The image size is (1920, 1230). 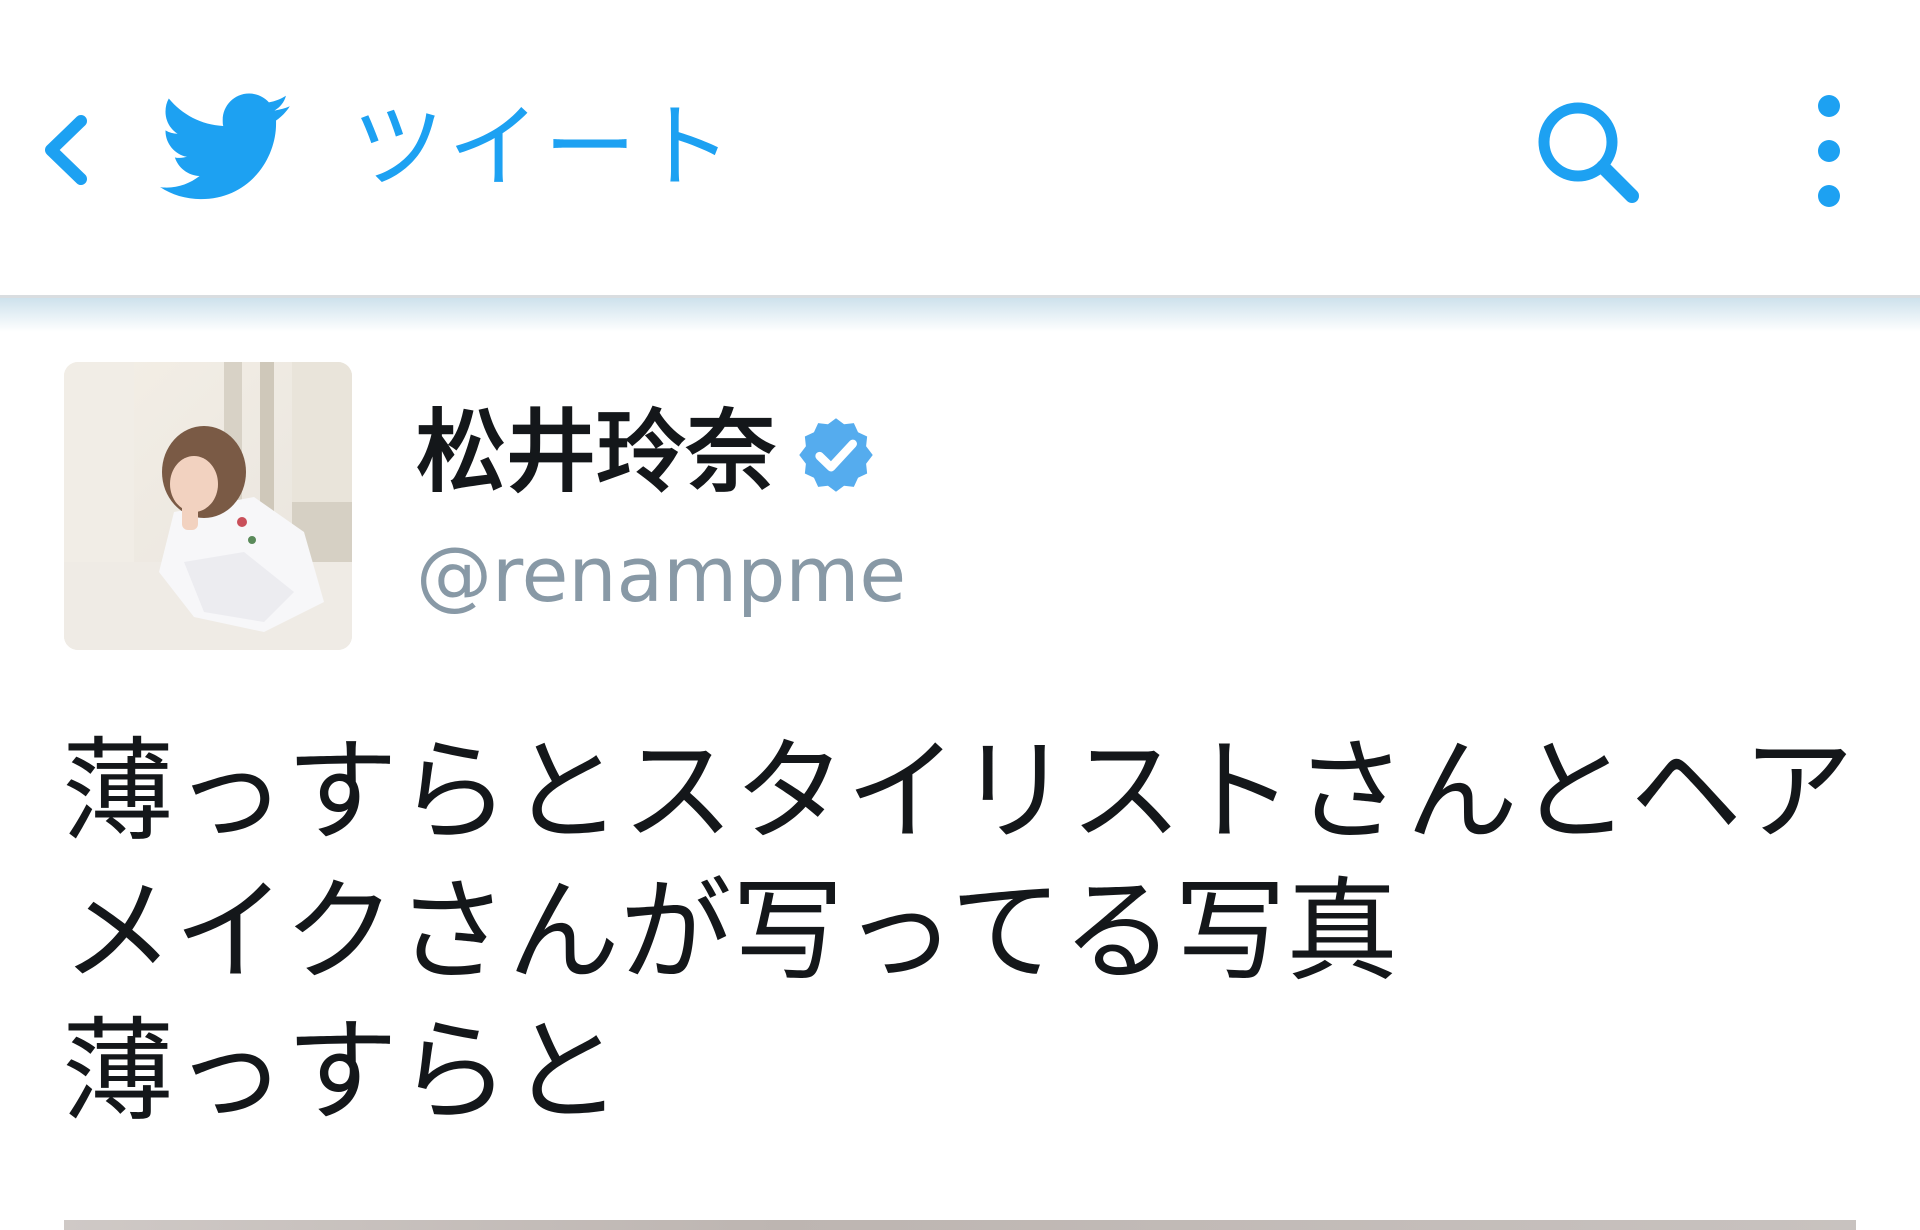 I want to click on search-icon, so click(x=1588, y=152).